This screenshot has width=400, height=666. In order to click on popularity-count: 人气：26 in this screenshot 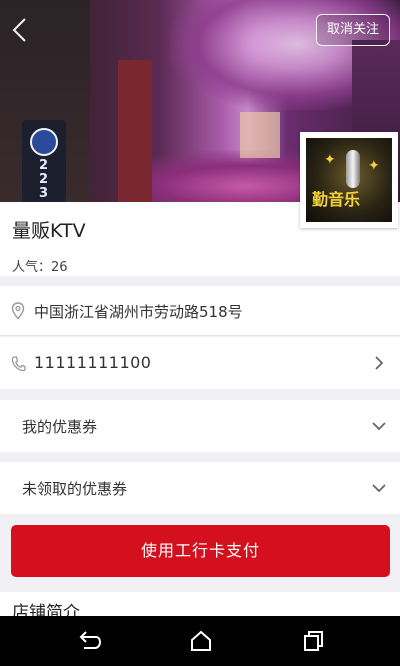, I will do `click(40, 267)`.